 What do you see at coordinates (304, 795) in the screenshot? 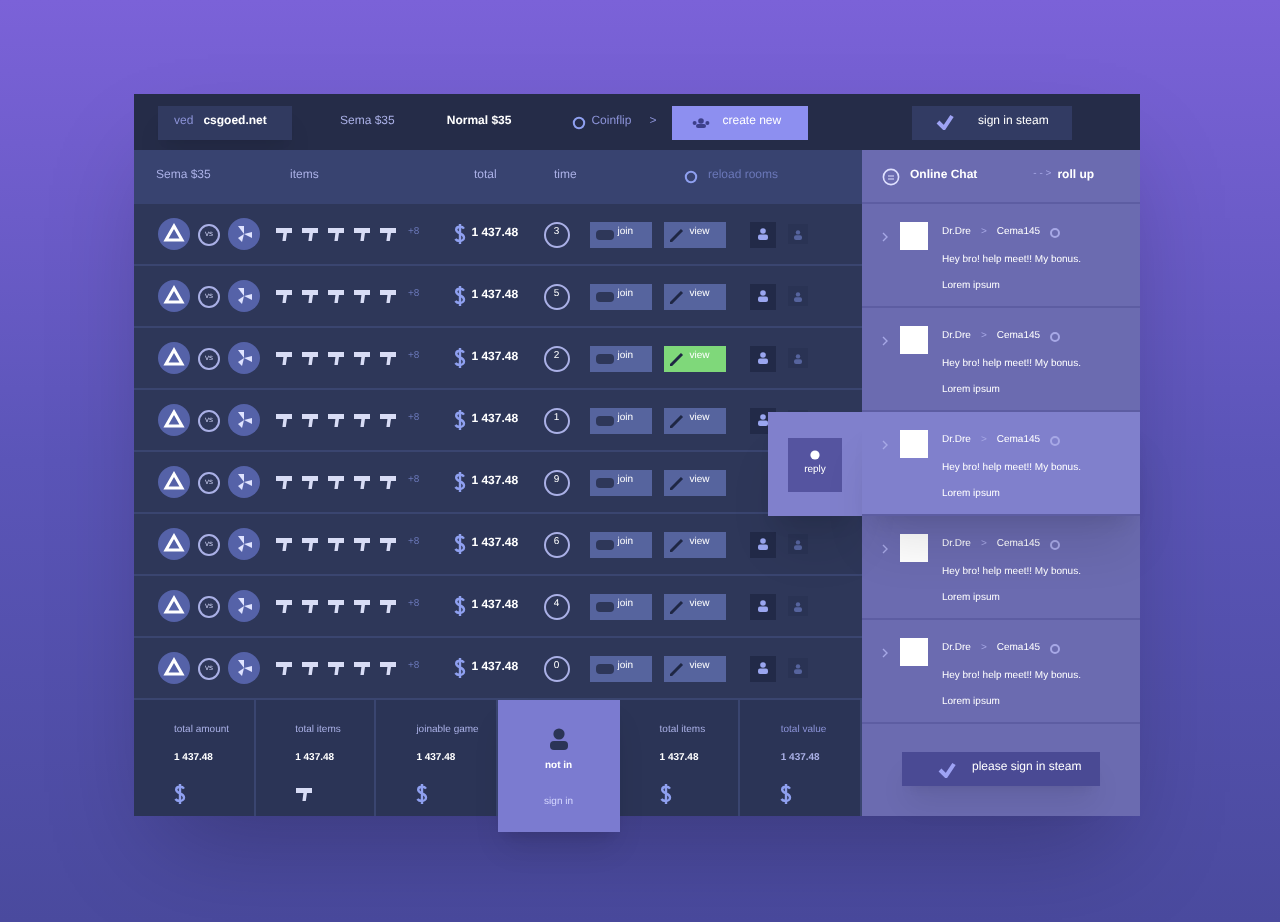
I see `gun-icon` at bounding box center [304, 795].